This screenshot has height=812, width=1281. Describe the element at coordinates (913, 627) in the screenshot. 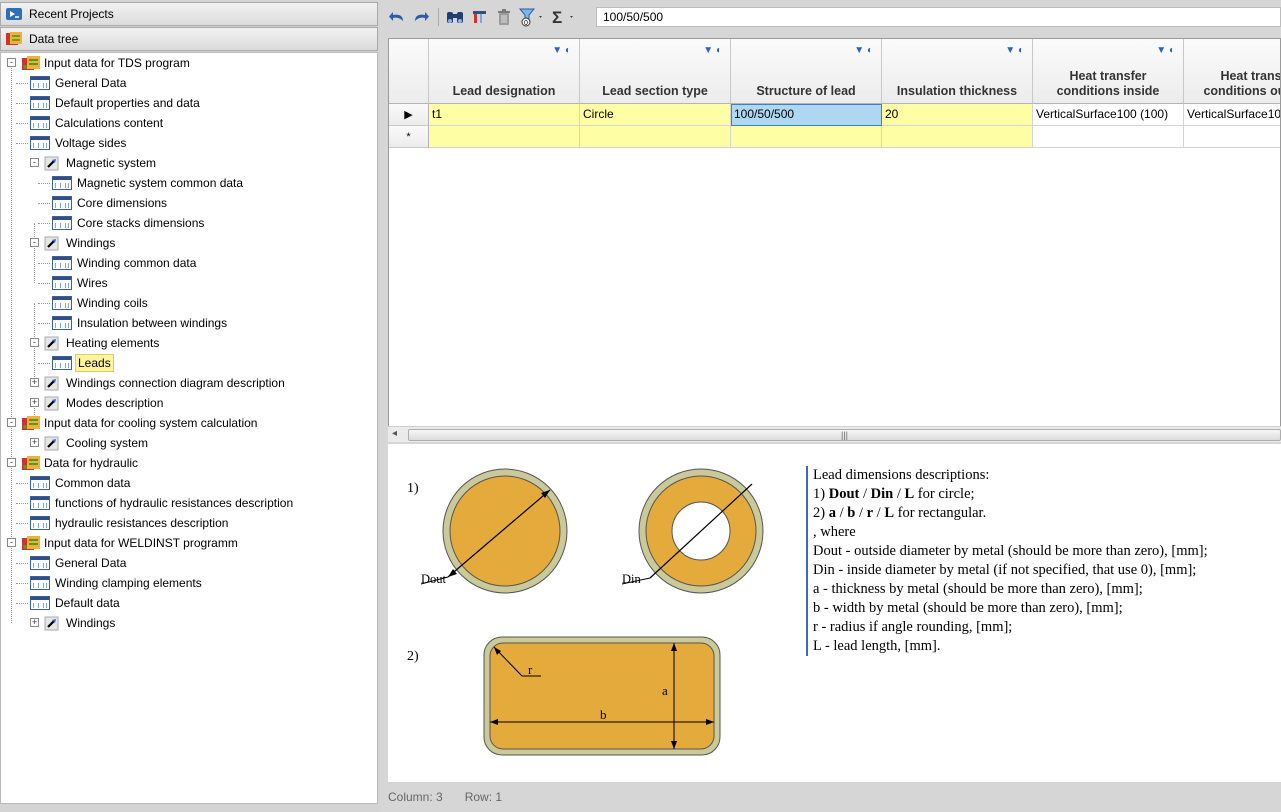

I see `desc-line-r: r - radius if angle rounding, [mm];` at that location.